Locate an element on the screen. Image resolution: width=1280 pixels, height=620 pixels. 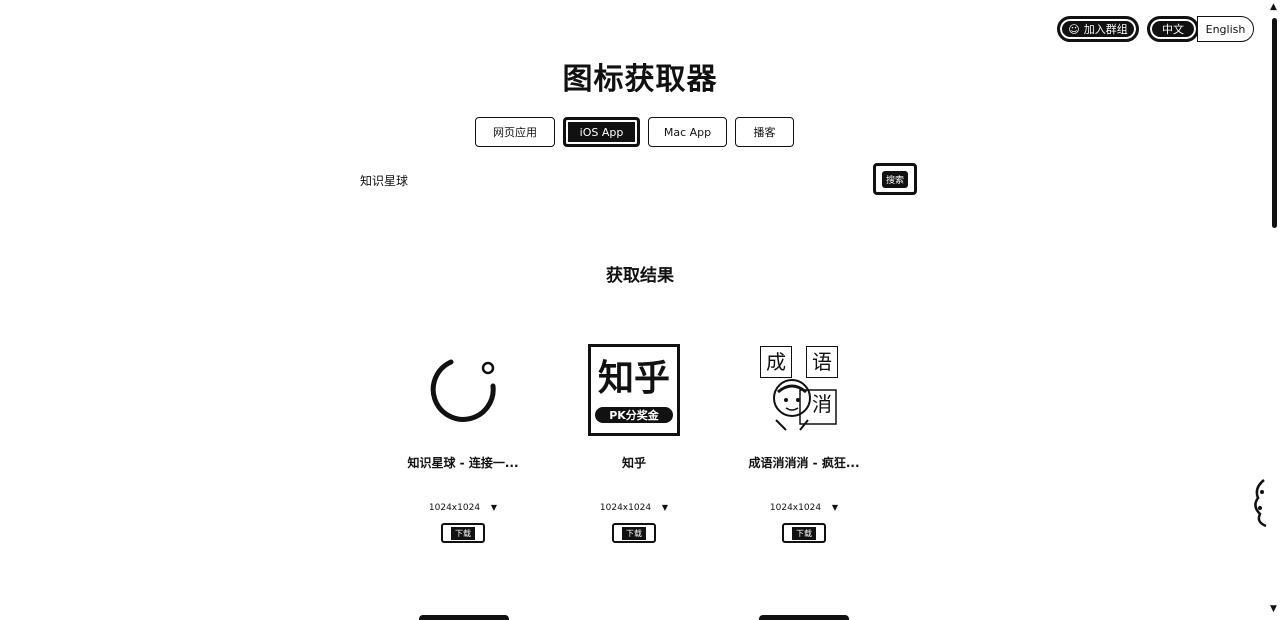
zhihu-icon-sub-text: PK分奖金 is located at coordinates (634, 415).